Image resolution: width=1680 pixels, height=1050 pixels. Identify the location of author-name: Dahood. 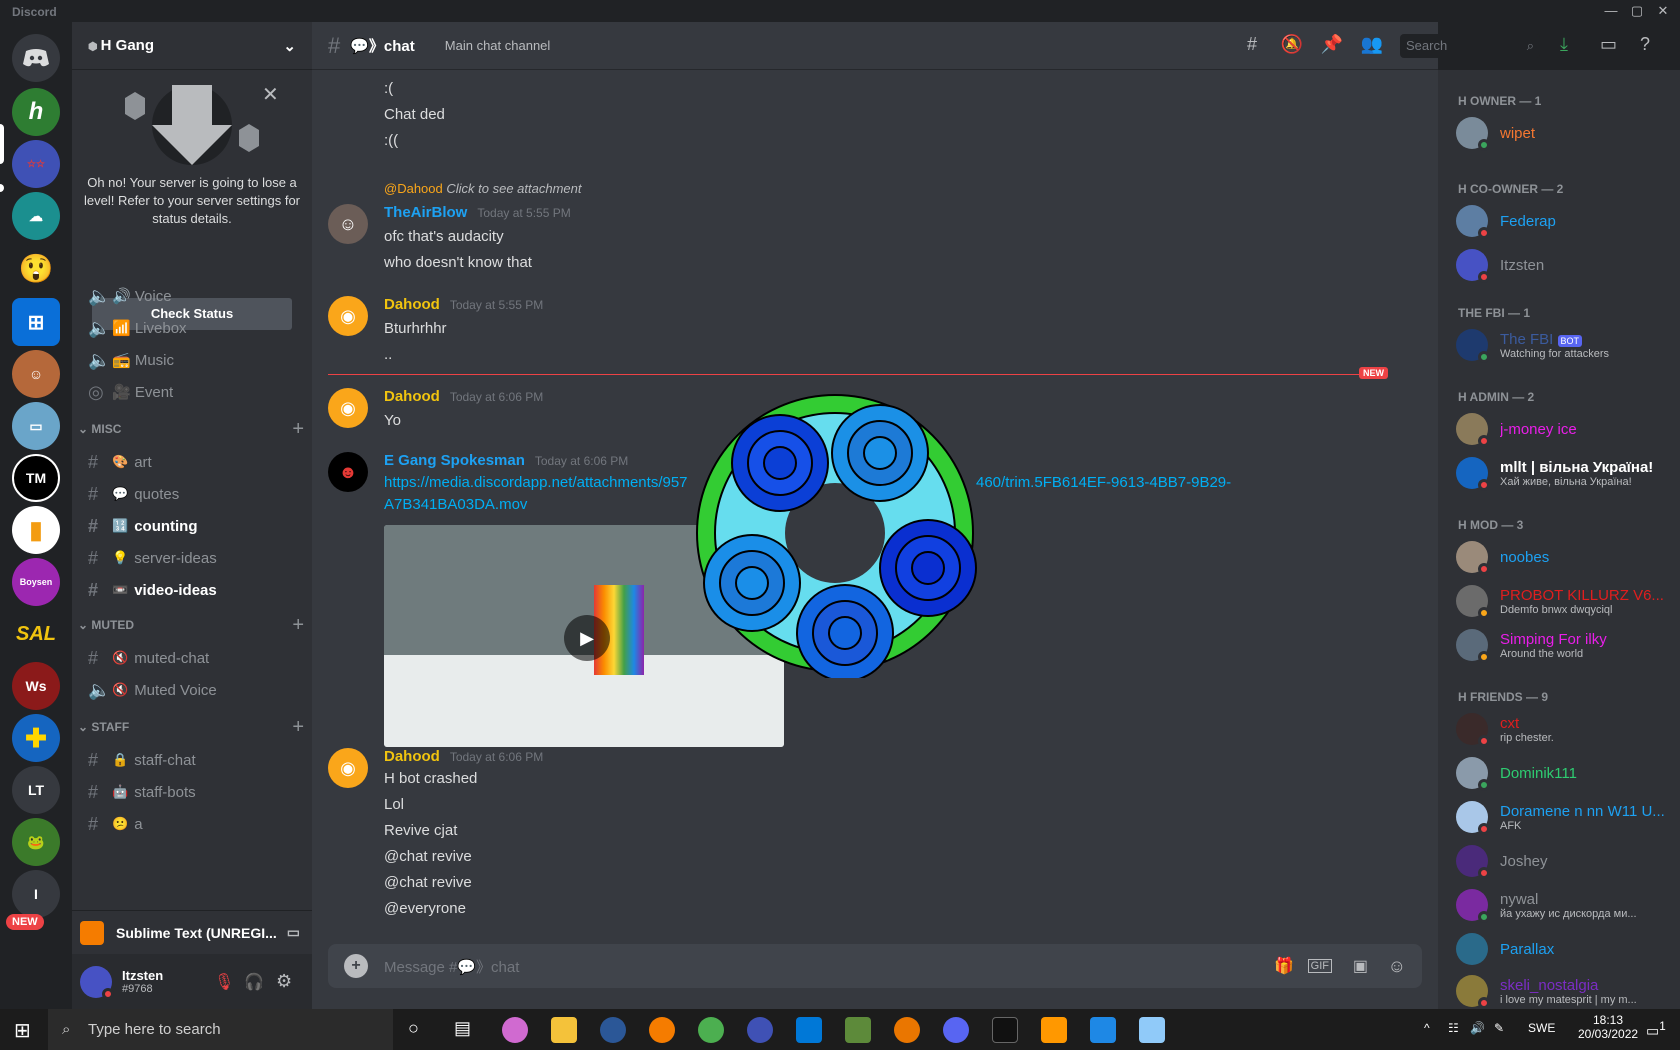
(412, 396).